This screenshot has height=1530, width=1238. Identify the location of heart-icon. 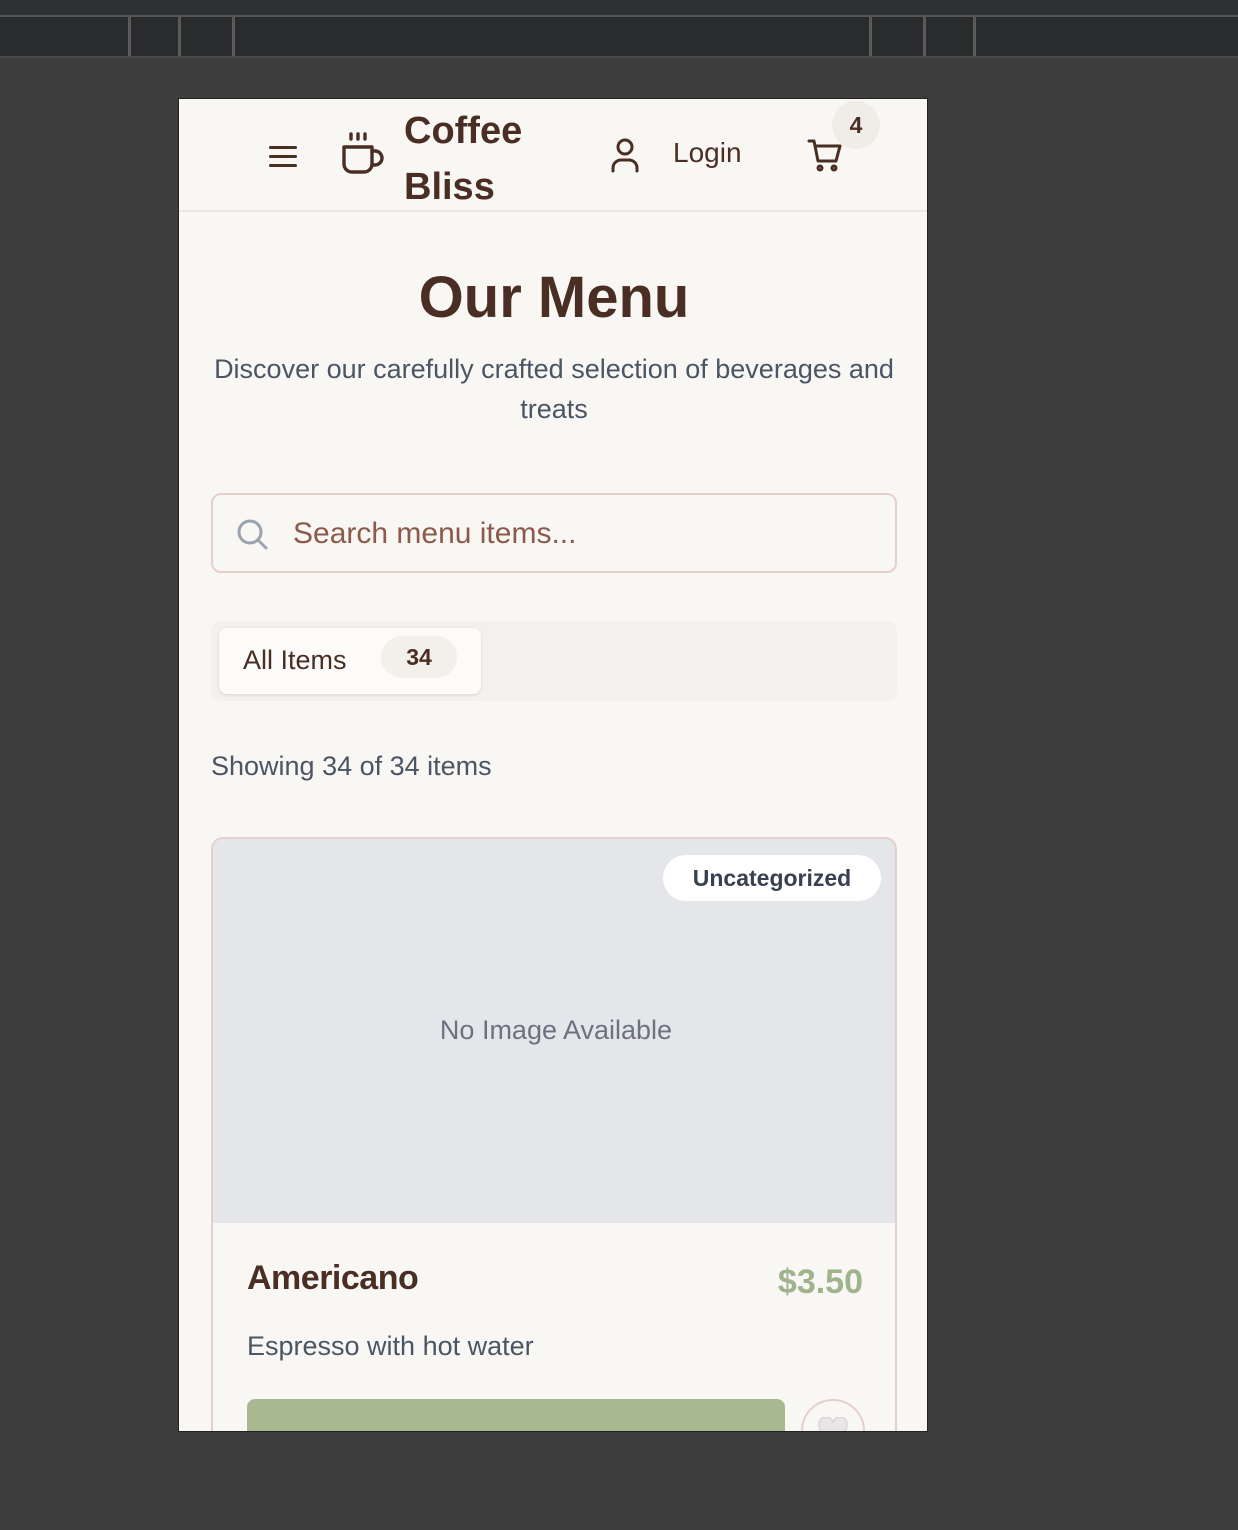
(833, 1423).